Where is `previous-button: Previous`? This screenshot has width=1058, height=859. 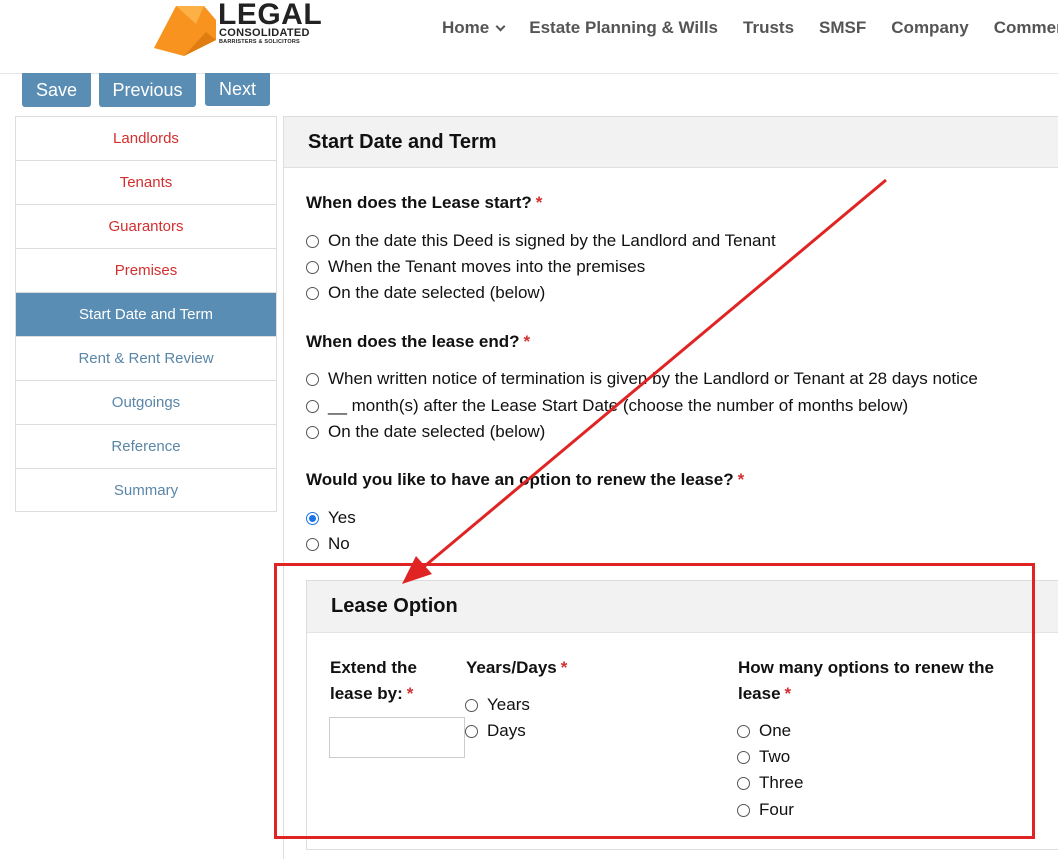 previous-button: Previous is located at coordinates (147, 90).